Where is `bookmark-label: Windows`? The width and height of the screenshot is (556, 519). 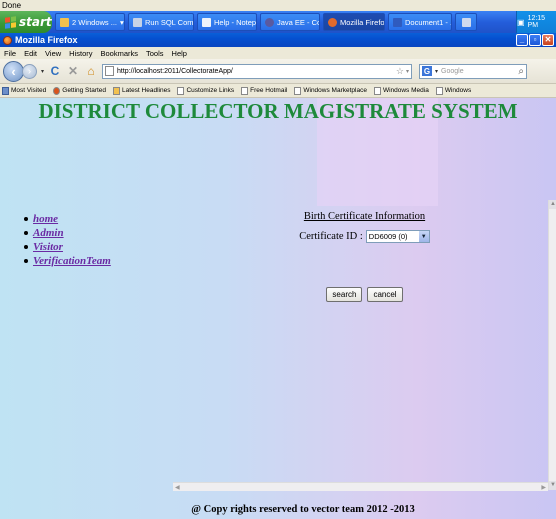 bookmark-label: Windows is located at coordinates (458, 90).